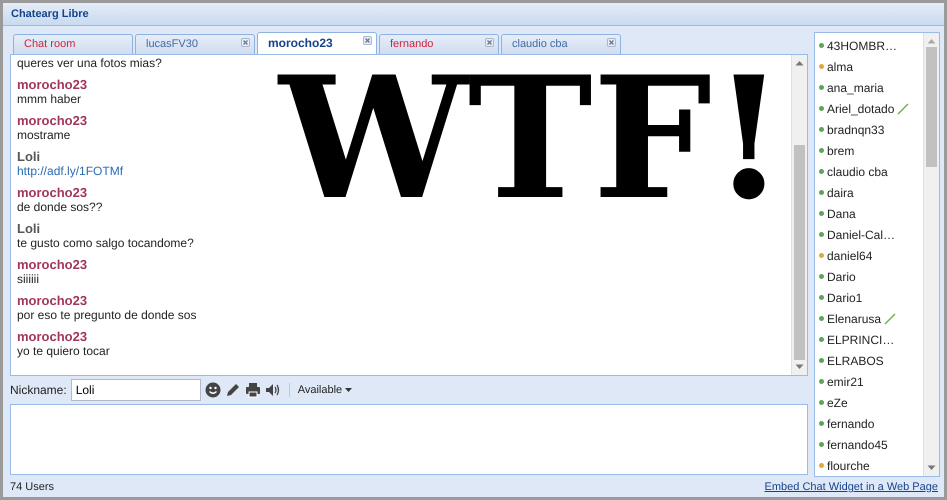 The image size is (947, 500). Describe the element at coordinates (317, 43) in the screenshot. I see `chat-tab: morocho23` at that location.